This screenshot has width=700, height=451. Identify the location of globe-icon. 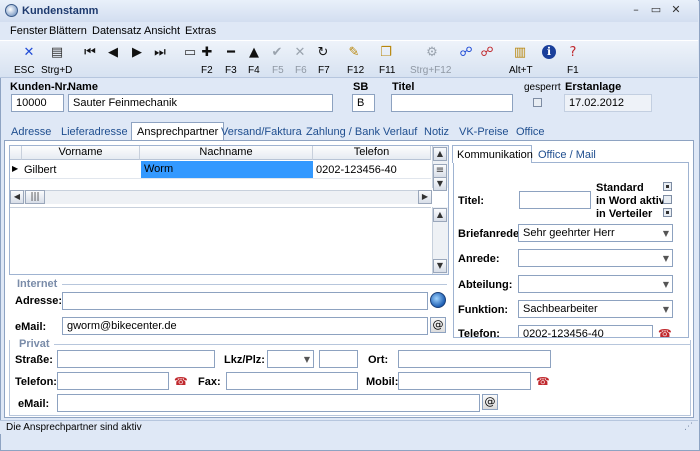
(438, 300).